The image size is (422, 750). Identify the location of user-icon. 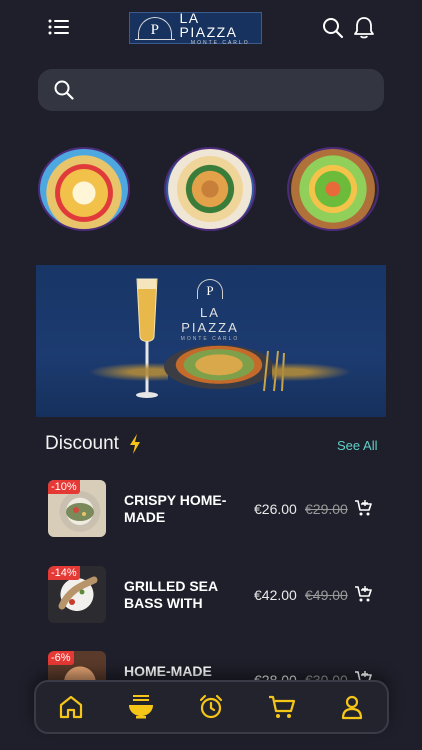
(352, 707).